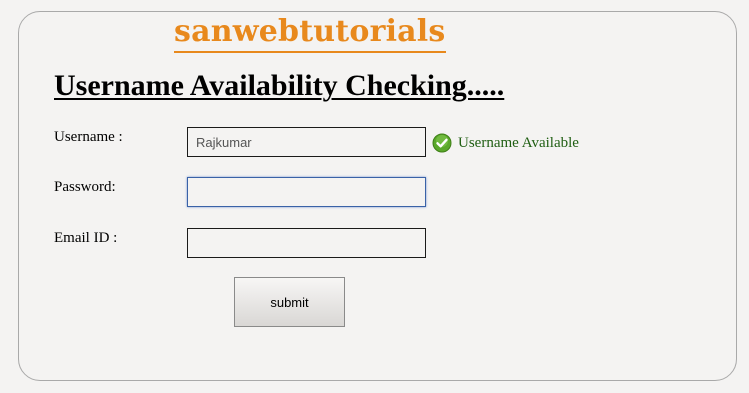 The image size is (749, 393). I want to click on check-circle-icon, so click(442, 143).